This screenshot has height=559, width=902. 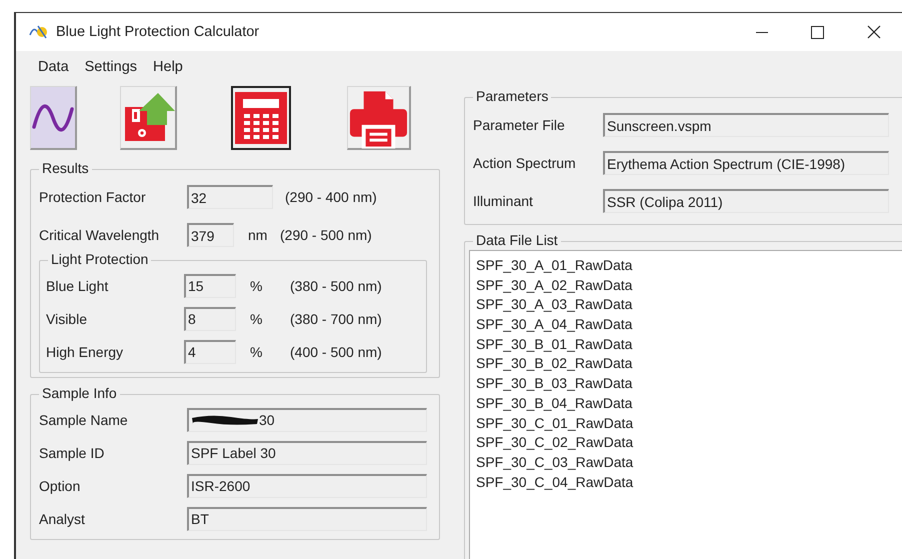 I want to click on text-field: 32, so click(x=230, y=197).